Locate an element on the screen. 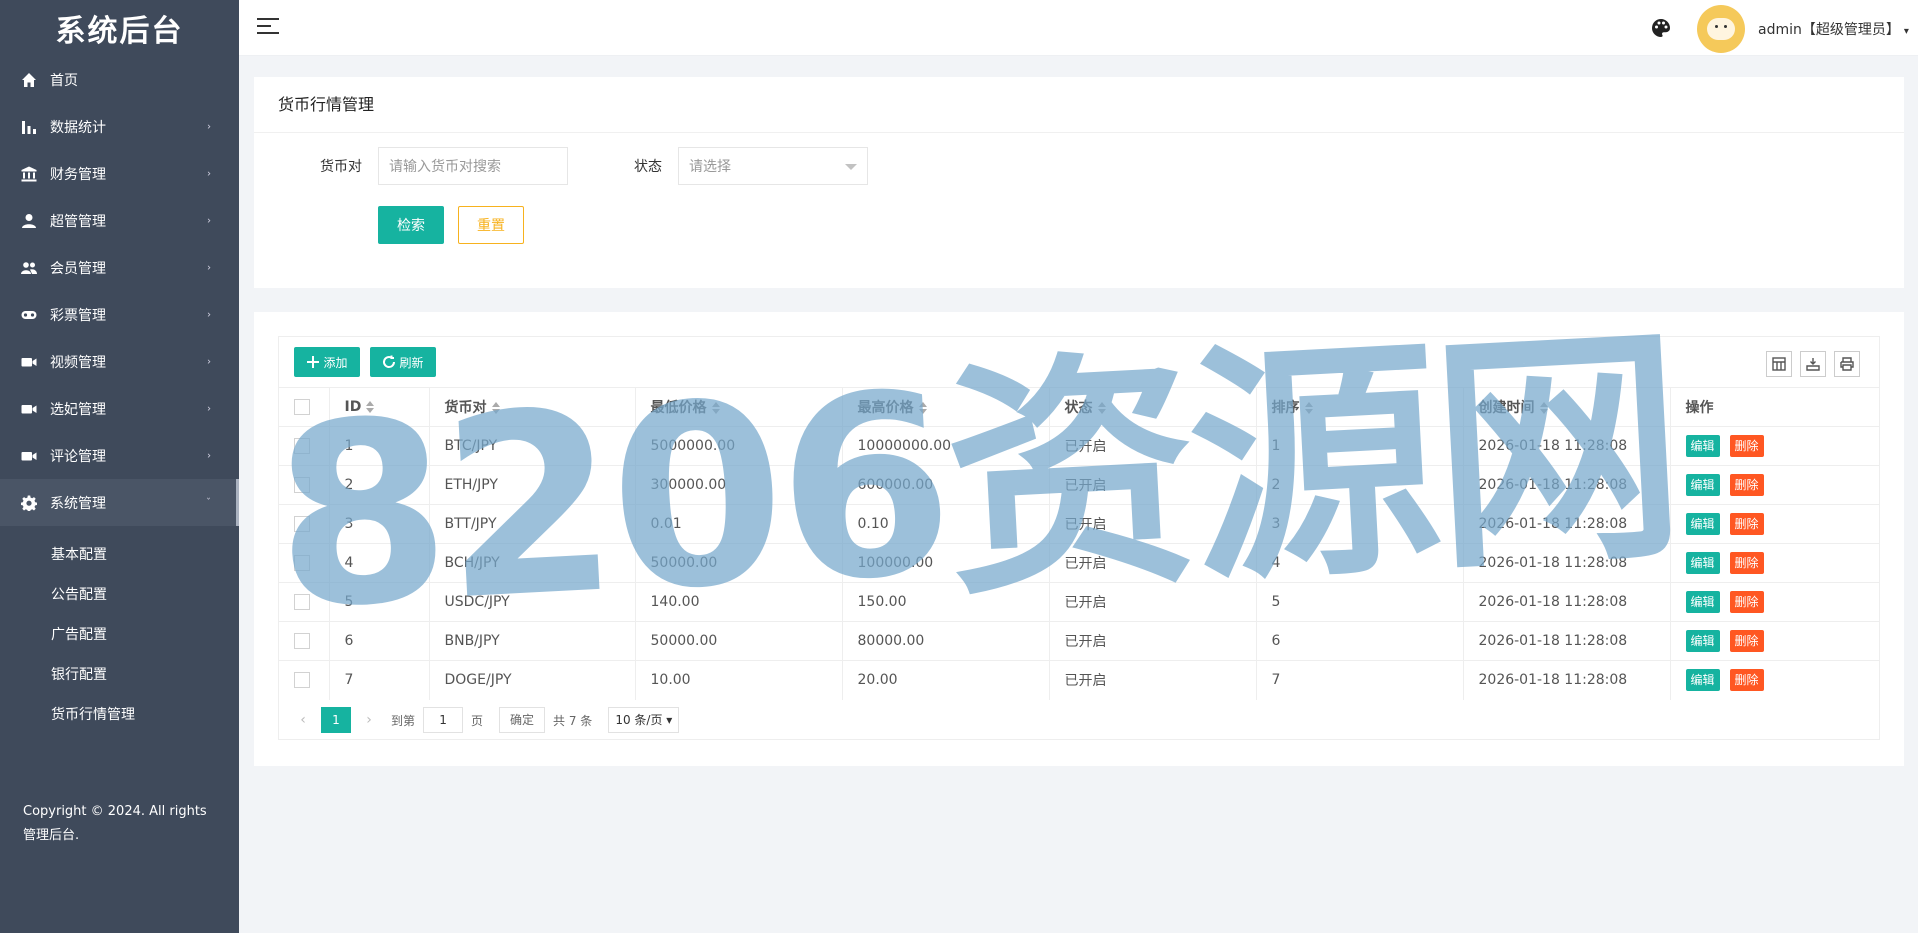 This screenshot has width=1918, height=933. cell-pair: USDC/JPY is located at coordinates (532, 602).